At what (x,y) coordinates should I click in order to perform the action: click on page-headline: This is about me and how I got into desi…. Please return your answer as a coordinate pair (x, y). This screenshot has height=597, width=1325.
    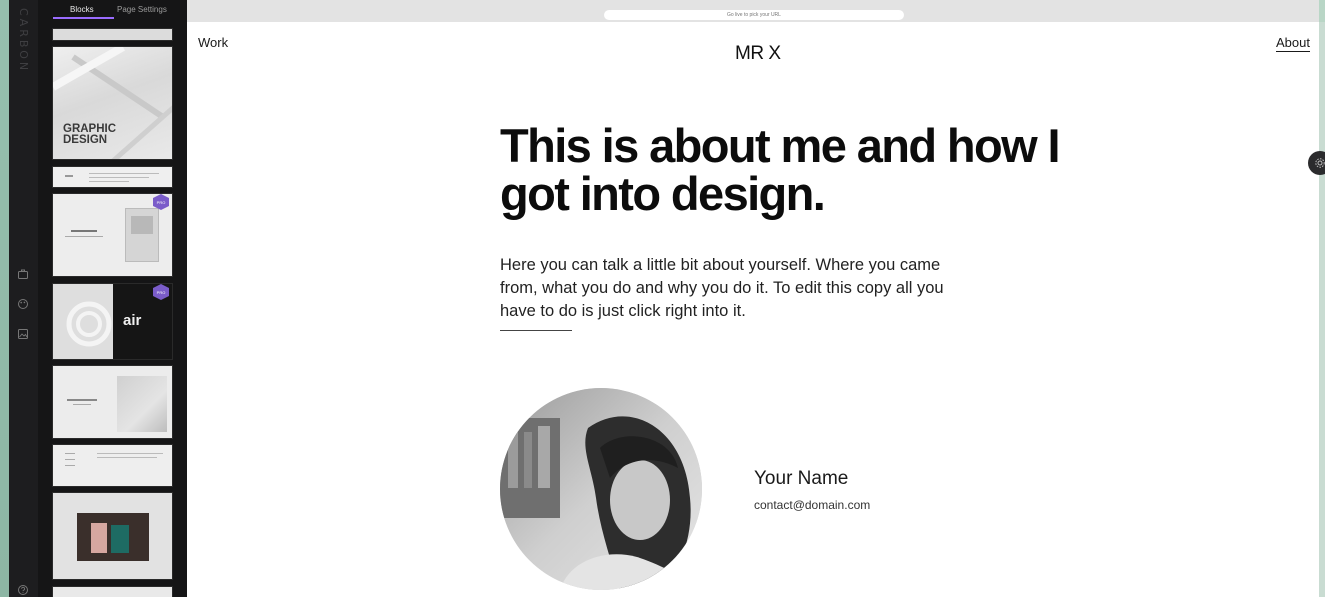
    Looking at the image, I should click on (780, 170).